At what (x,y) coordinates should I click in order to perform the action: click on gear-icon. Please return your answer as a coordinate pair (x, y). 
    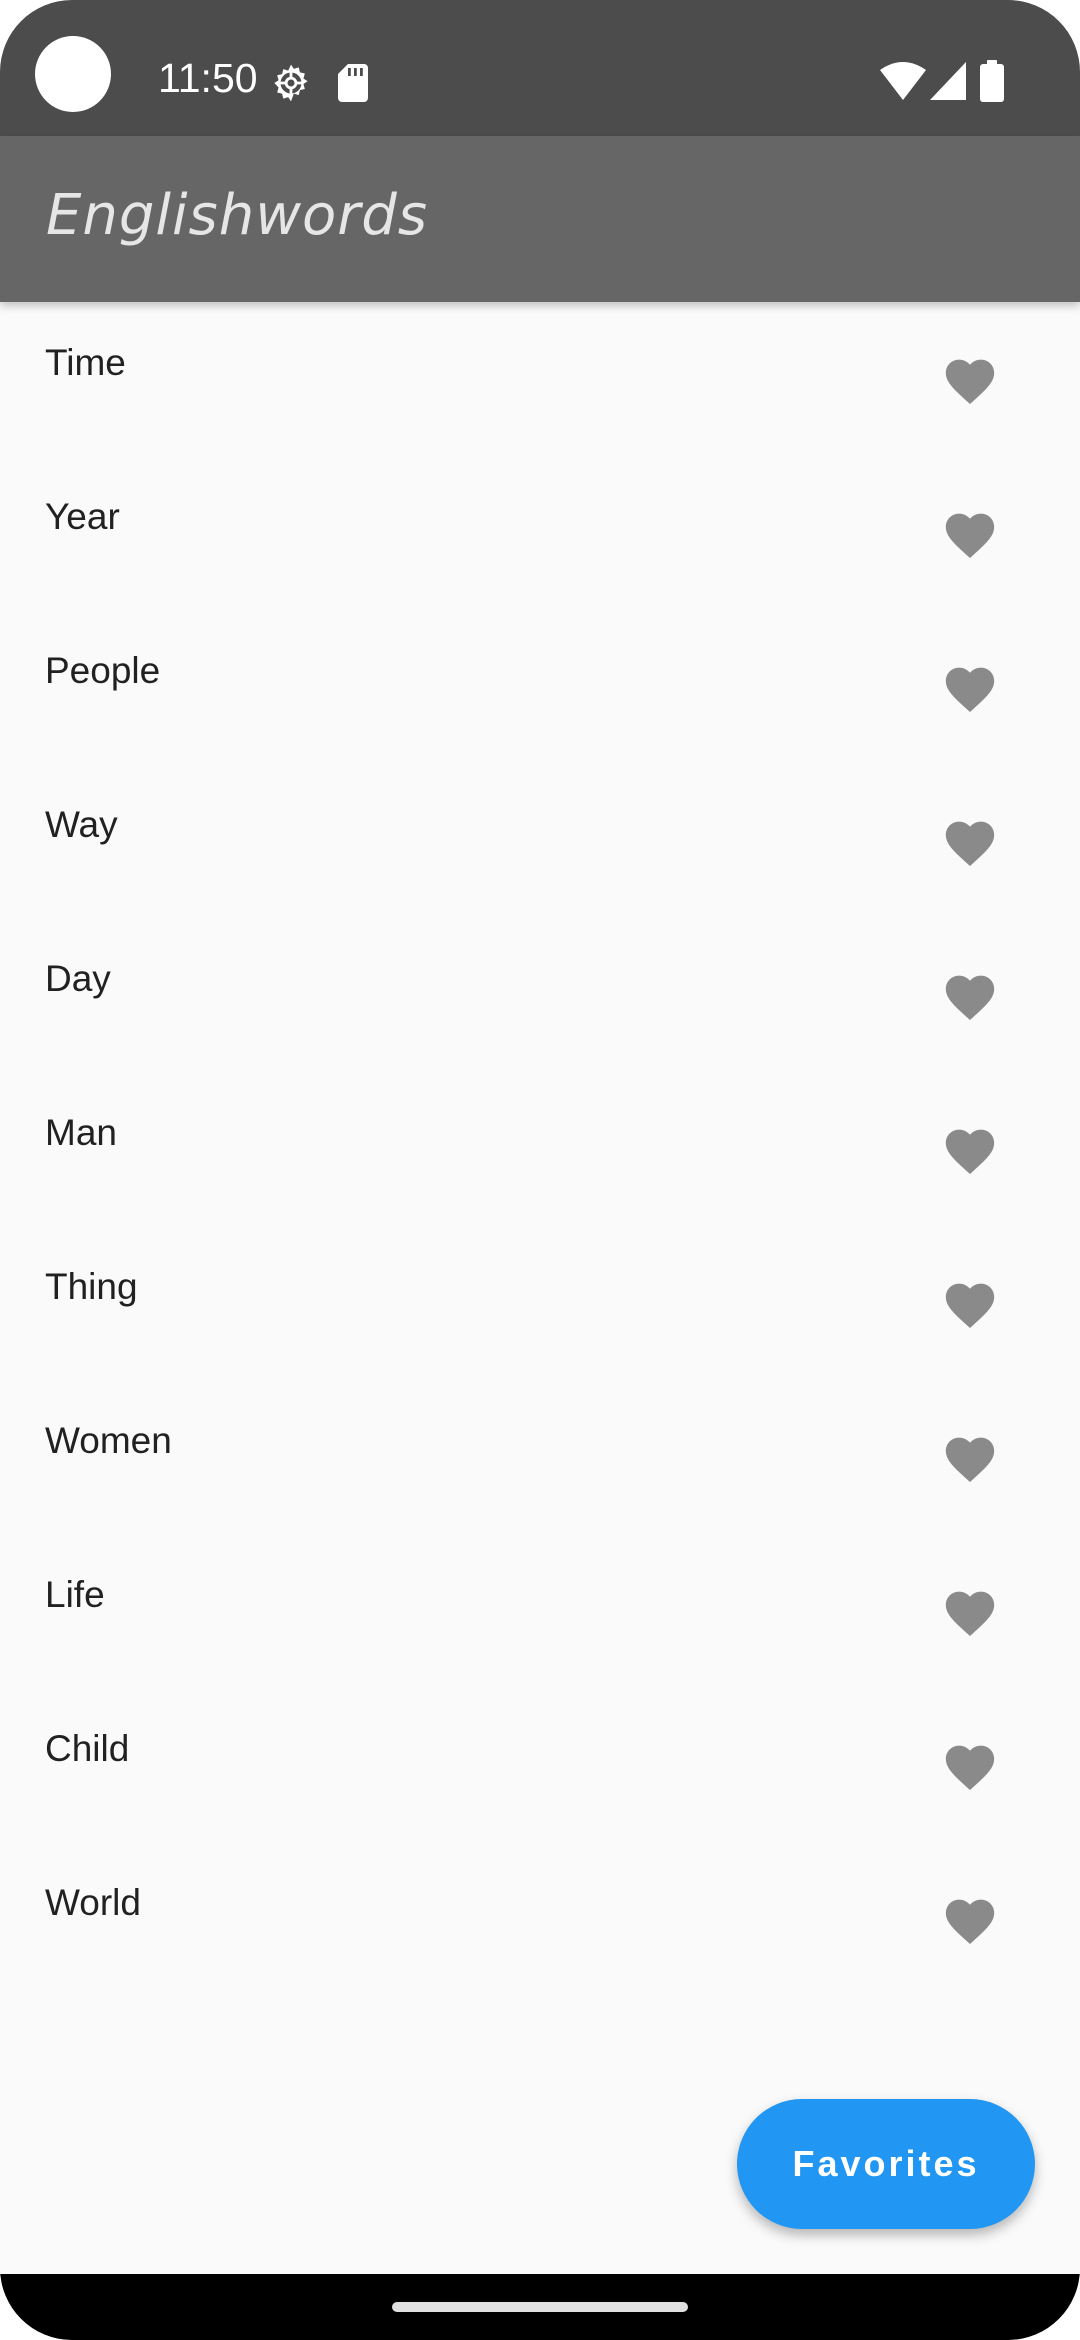
    Looking at the image, I should click on (291, 83).